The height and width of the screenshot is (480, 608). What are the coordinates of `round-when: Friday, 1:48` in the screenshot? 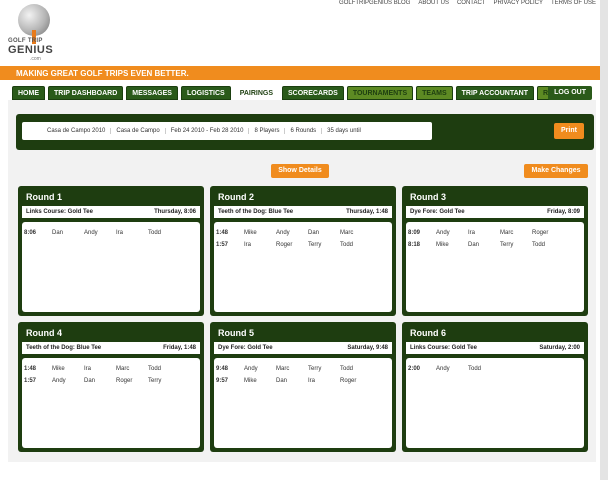 It's located at (179, 348).